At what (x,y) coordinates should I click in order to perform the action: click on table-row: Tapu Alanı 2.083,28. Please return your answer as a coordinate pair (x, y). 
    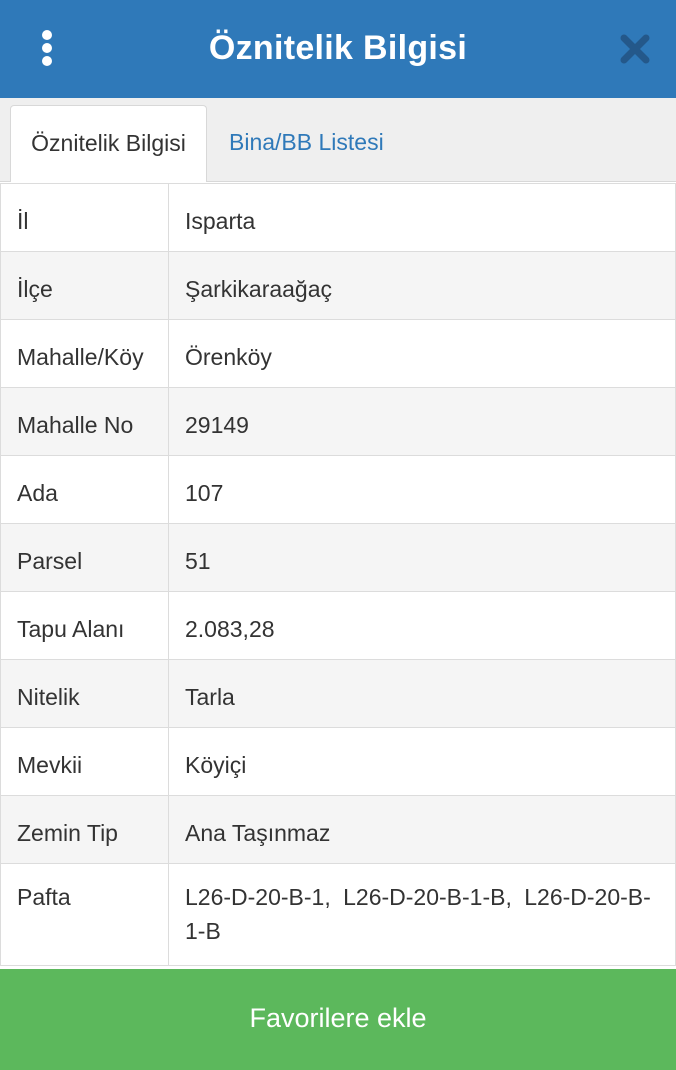
    Looking at the image, I should click on (338, 625).